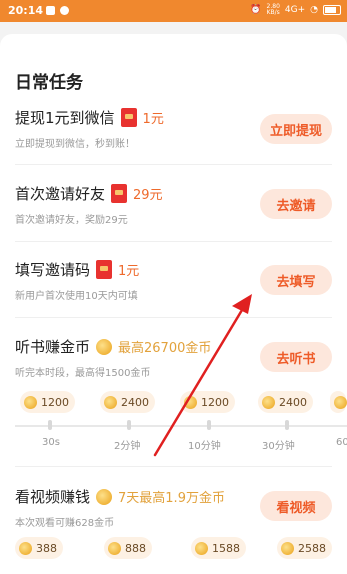  Describe the element at coordinates (296, 506) in the screenshot. I see `watch-video-button: 看视频` at that location.